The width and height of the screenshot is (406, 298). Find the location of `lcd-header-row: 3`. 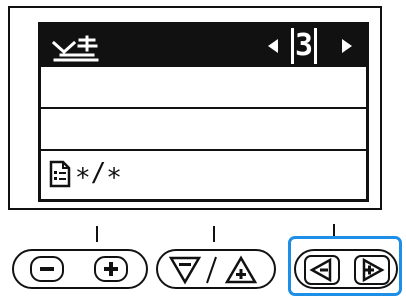

lcd-header-row: 3 is located at coordinates (203, 46).